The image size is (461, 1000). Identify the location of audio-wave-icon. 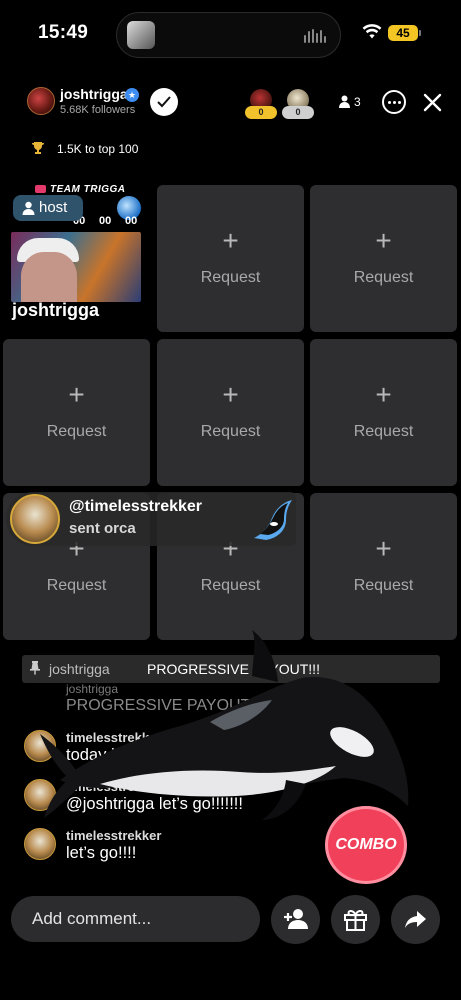
(315, 36).